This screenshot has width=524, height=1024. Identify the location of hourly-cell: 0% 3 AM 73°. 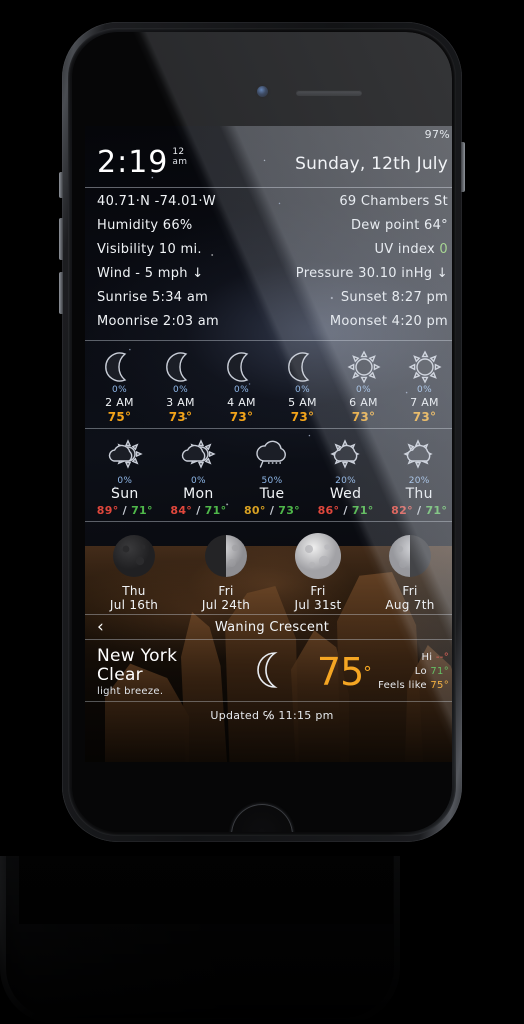
(180, 385).